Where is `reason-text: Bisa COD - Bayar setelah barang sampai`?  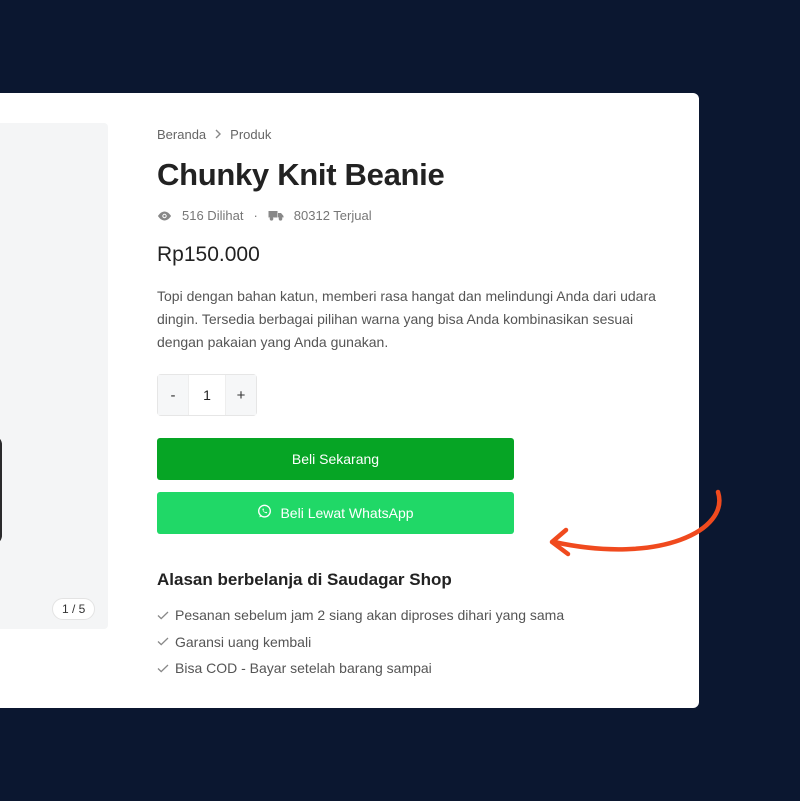
reason-text: Bisa COD - Bayar setelah barang sampai is located at coordinates (303, 668).